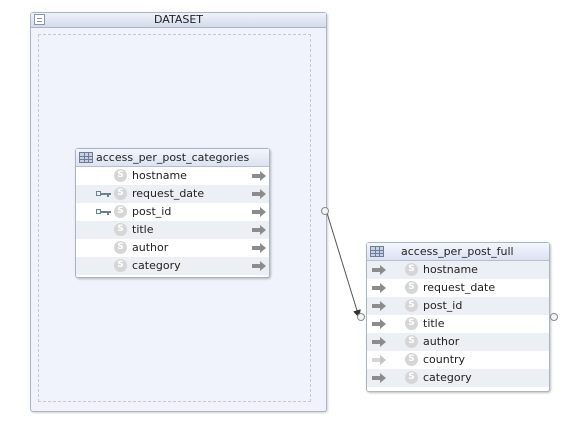 This screenshot has width=586, height=440. Describe the element at coordinates (325, 211) in the screenshot. I see `source-output-port` at that location.